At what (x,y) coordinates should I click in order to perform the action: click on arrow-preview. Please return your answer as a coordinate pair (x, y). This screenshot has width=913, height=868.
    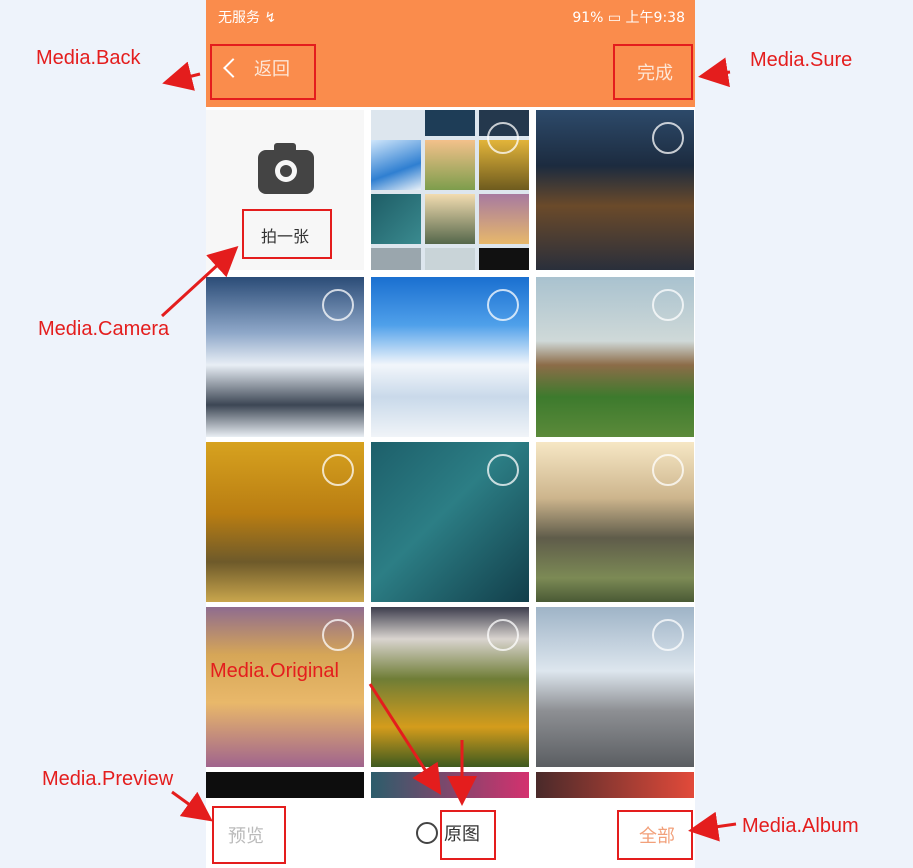
    Looking at the image, I should click on (192, 806).